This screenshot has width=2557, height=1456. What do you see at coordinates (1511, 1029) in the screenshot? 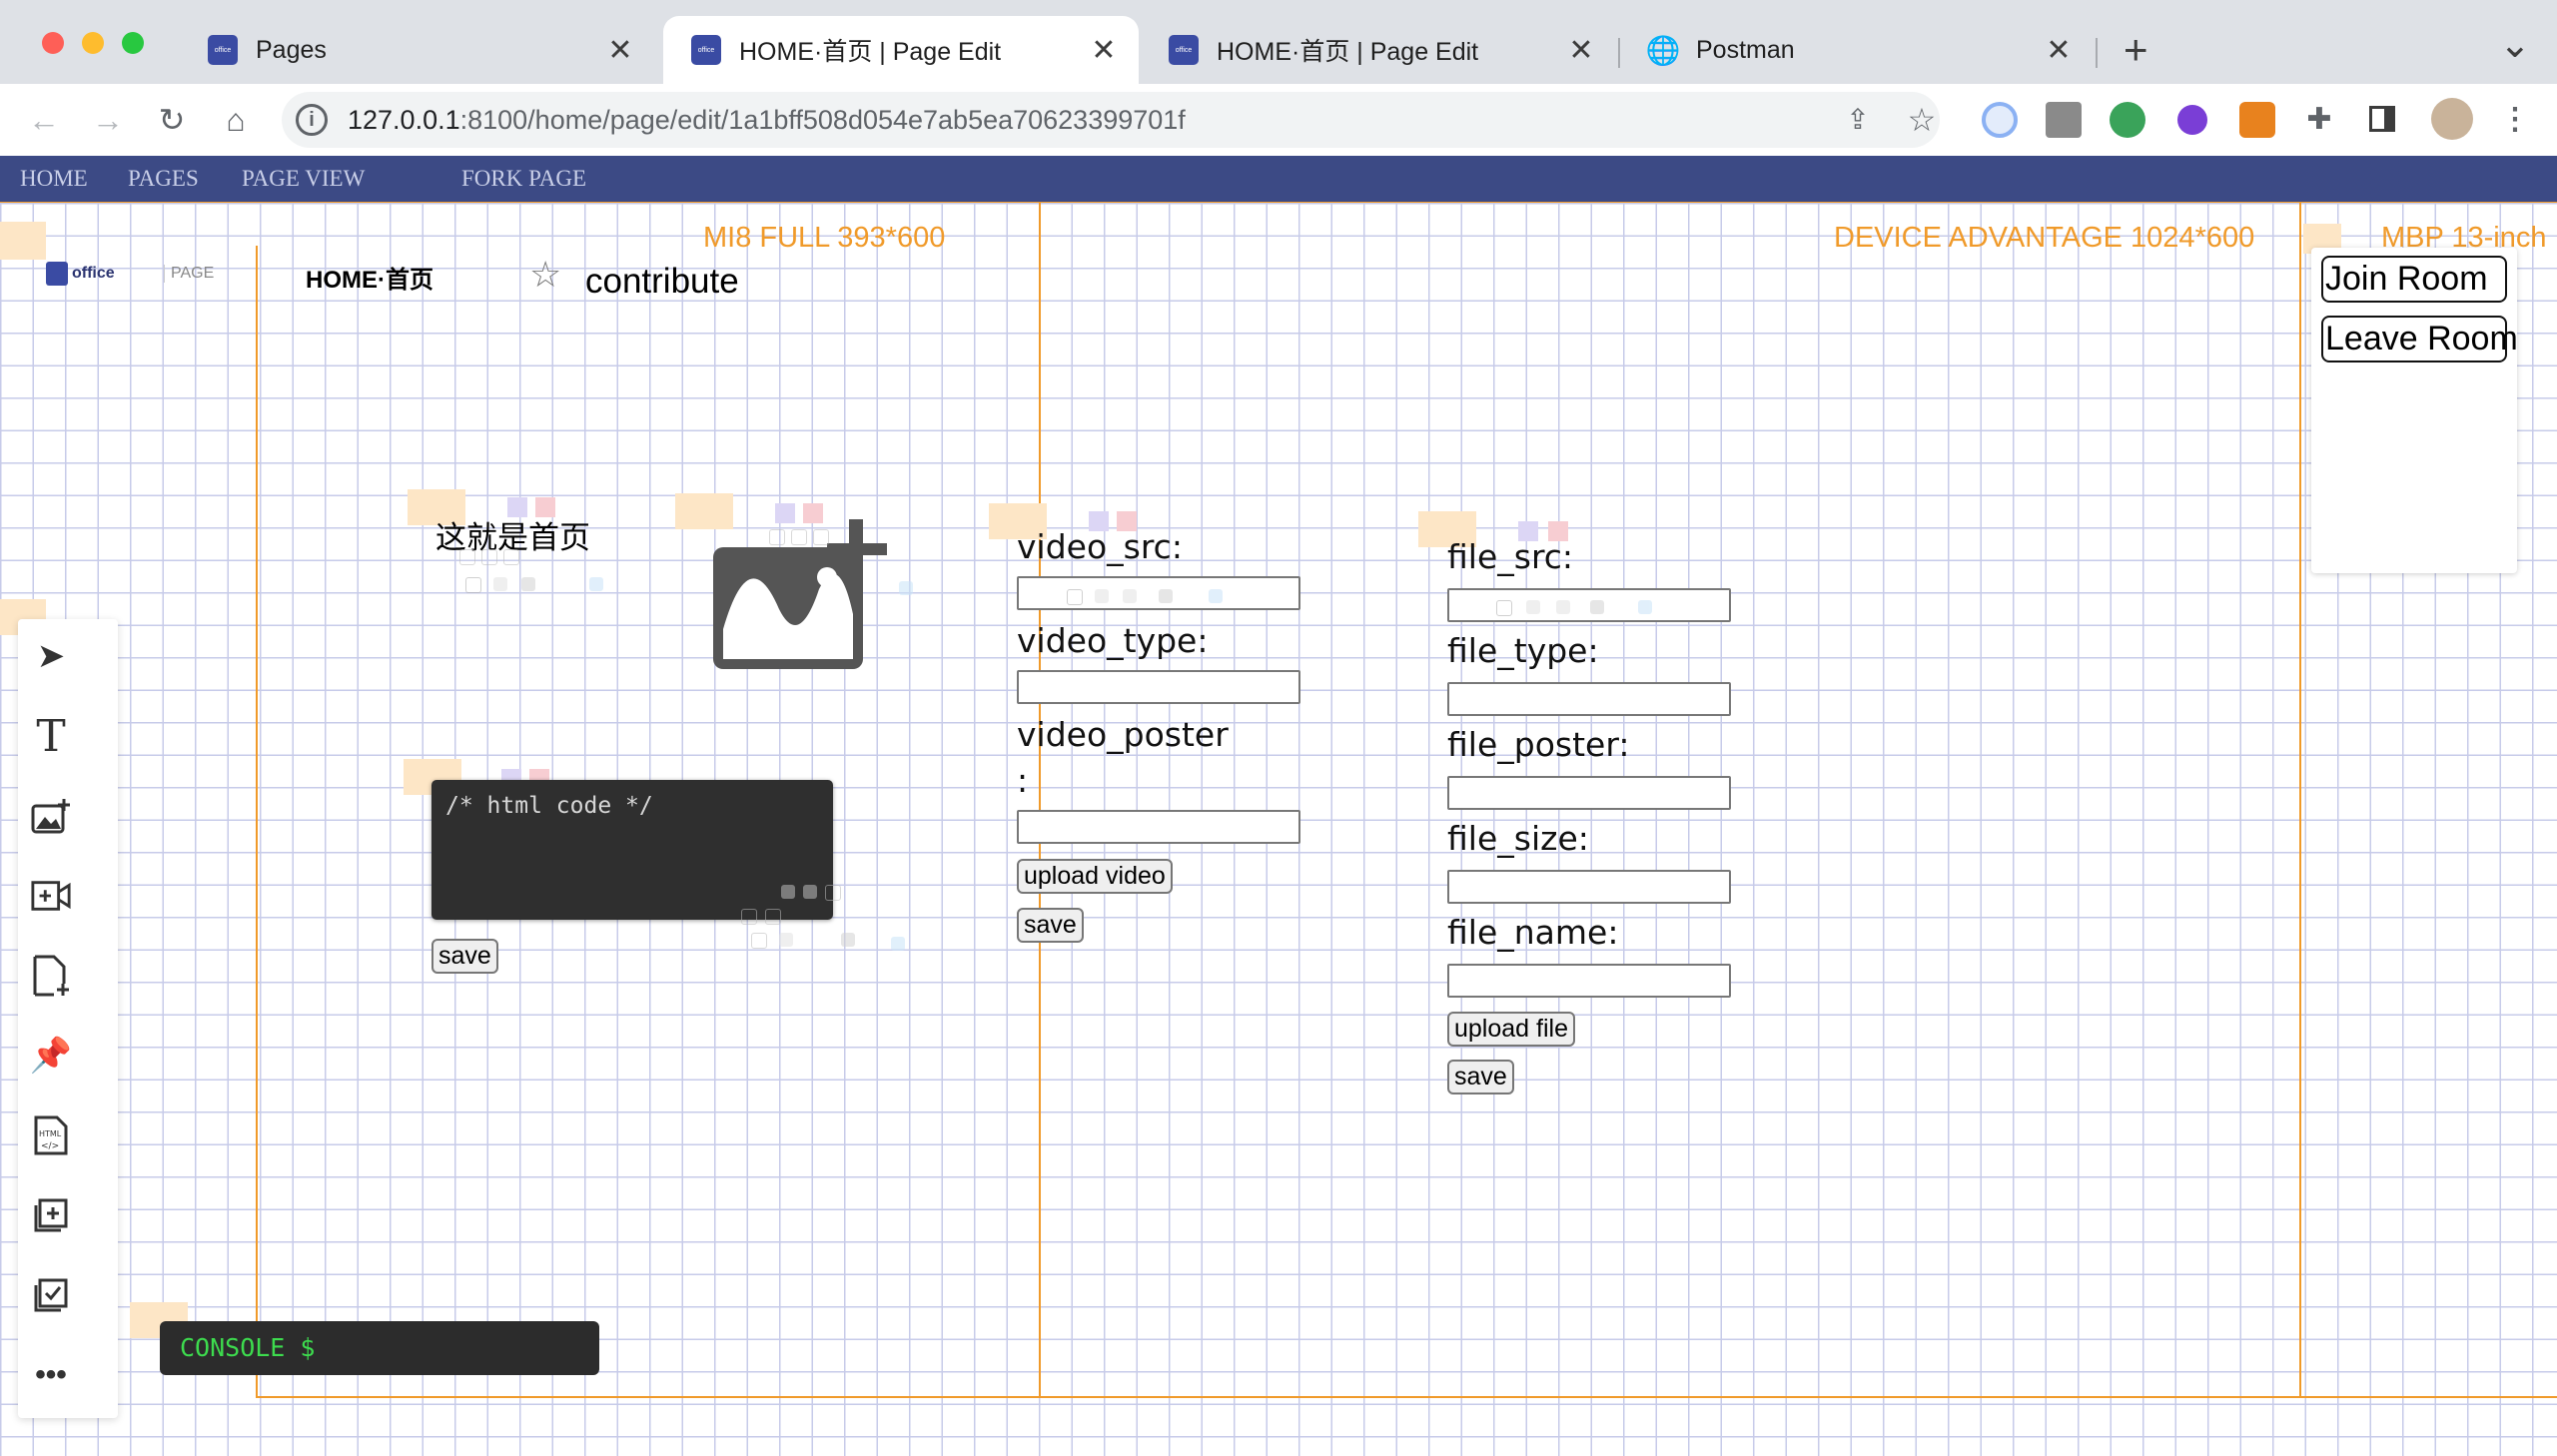
I see `upload-file-button: upload file` at bounding box center [1511, 1029].